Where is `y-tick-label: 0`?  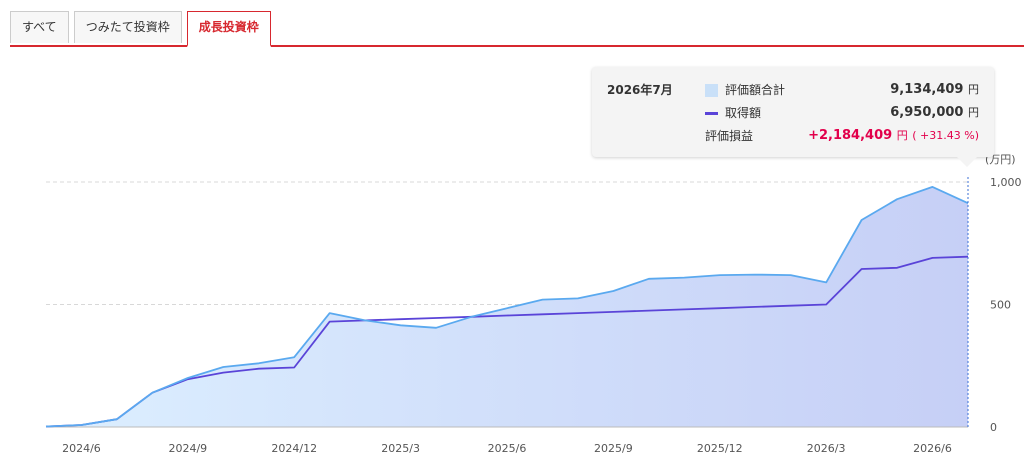 y-tick-label: 0 is located at coordinates (993, 427).